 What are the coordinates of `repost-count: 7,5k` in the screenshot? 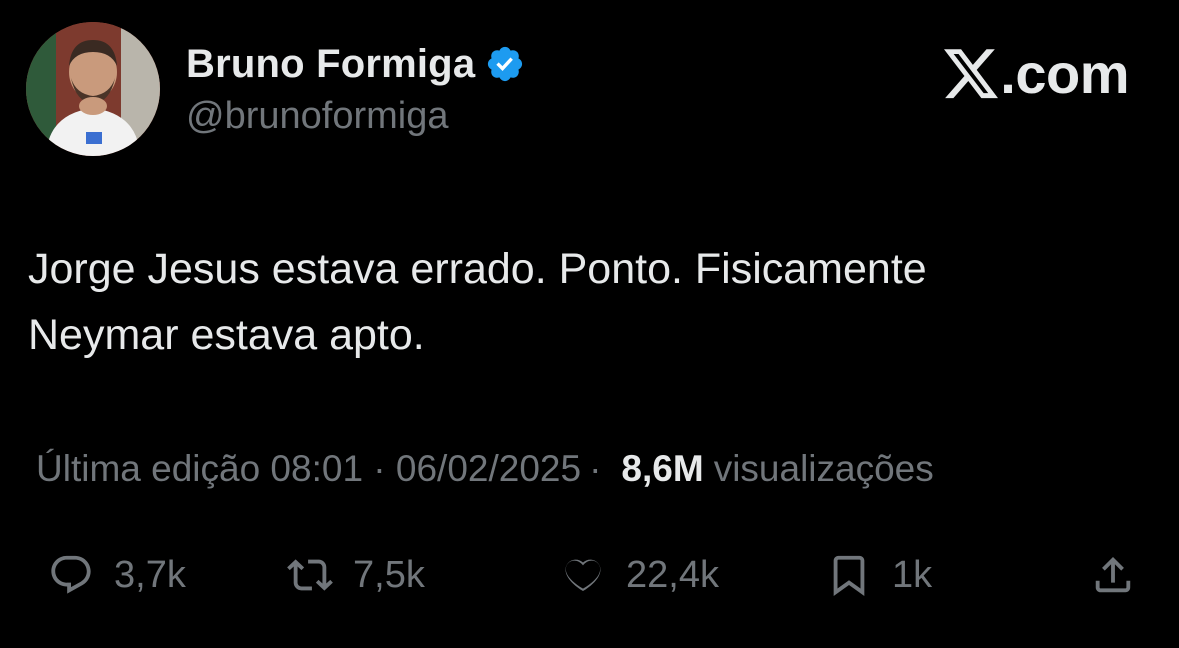 It's located at (389, 574).